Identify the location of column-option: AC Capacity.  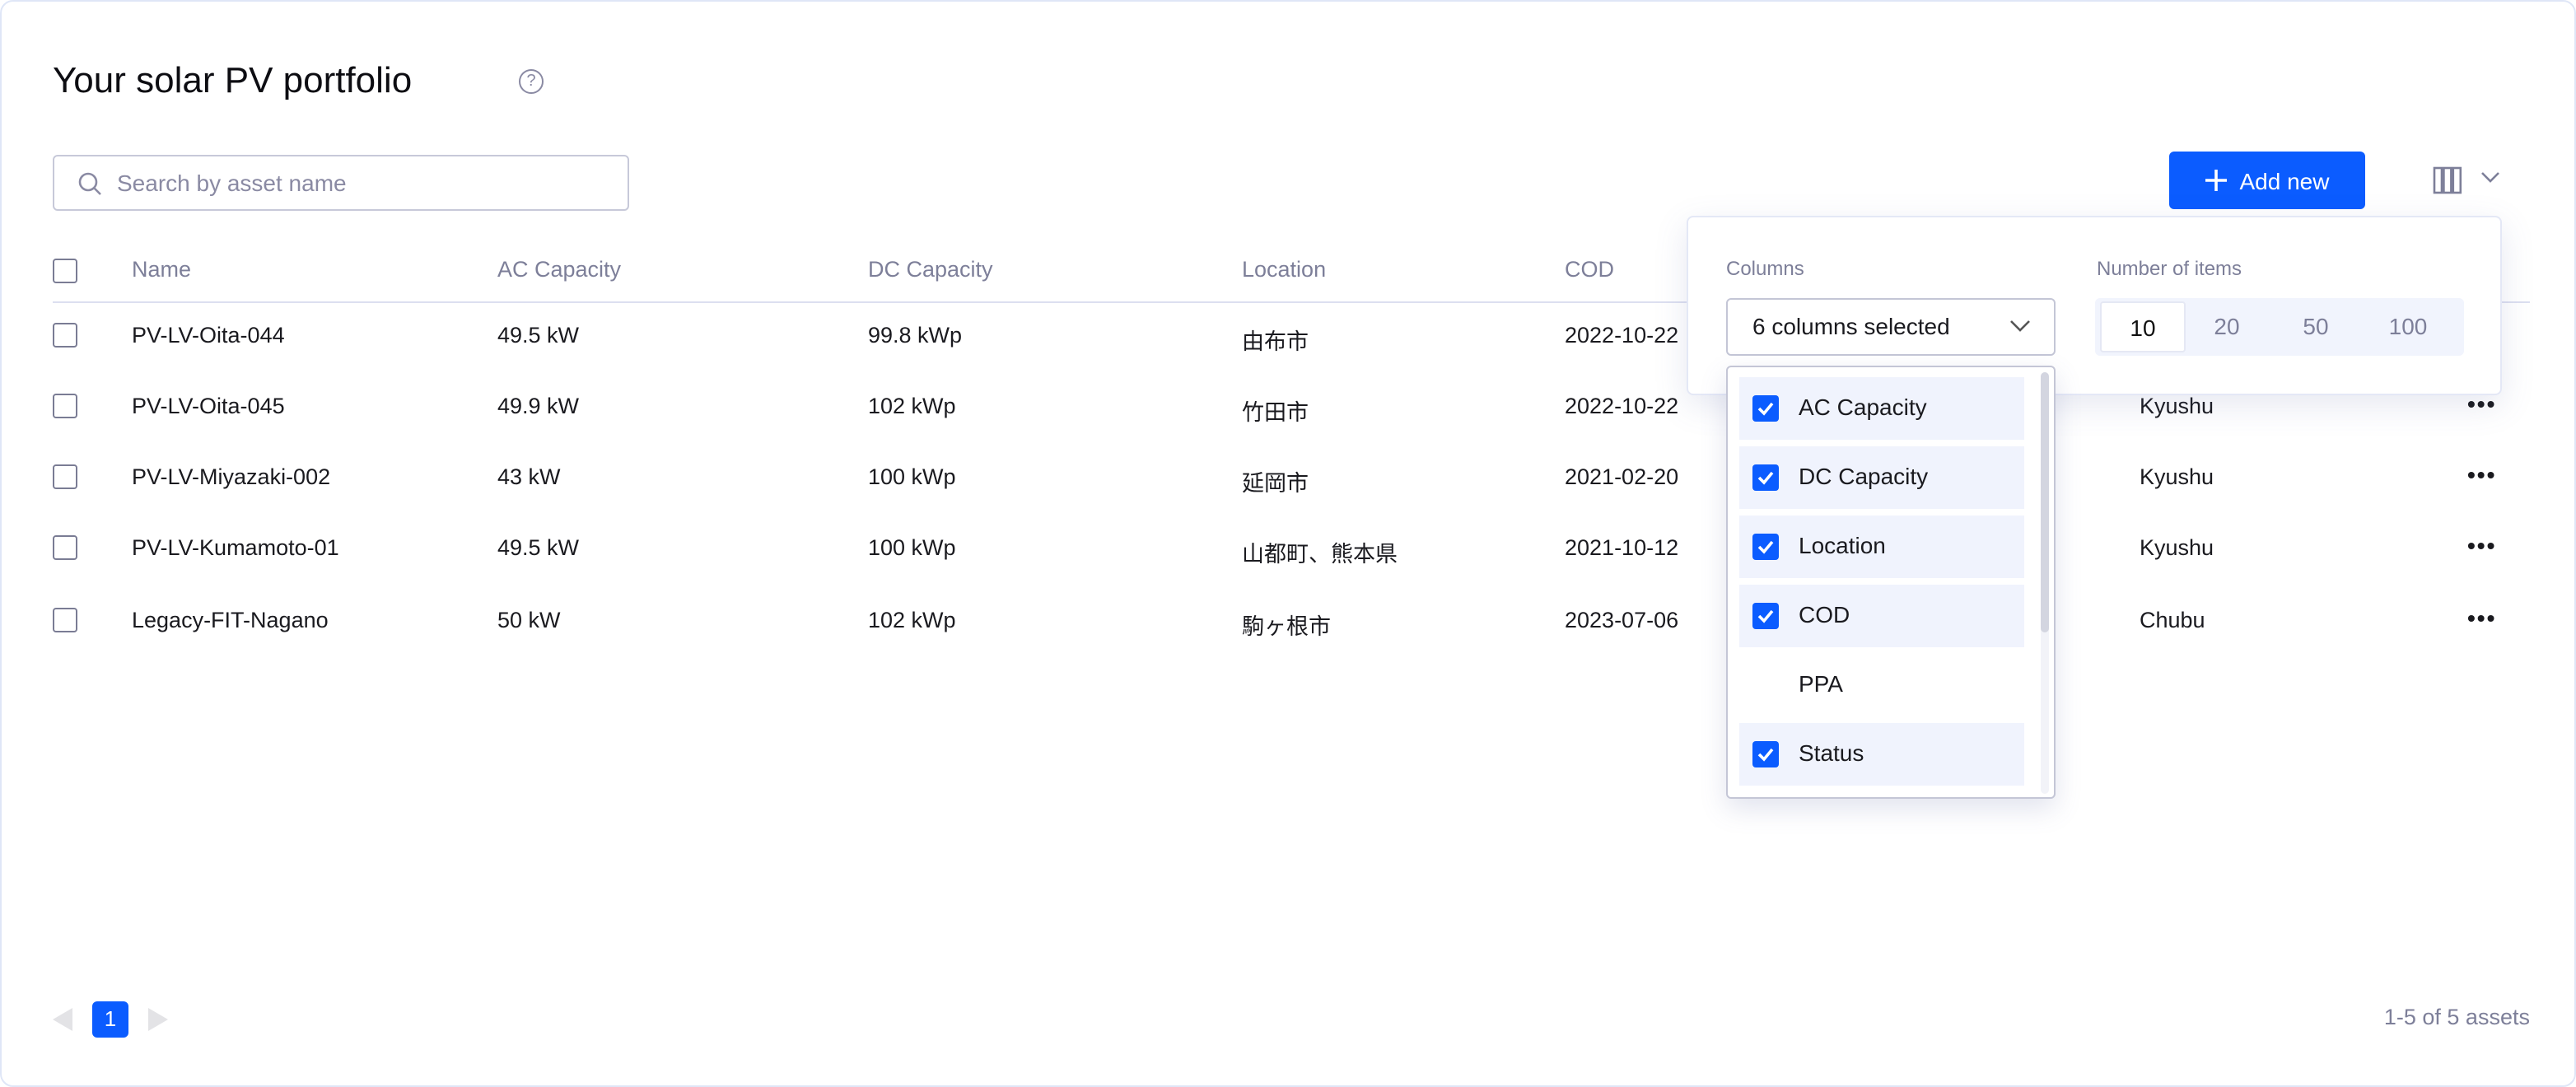
(1881, 408).